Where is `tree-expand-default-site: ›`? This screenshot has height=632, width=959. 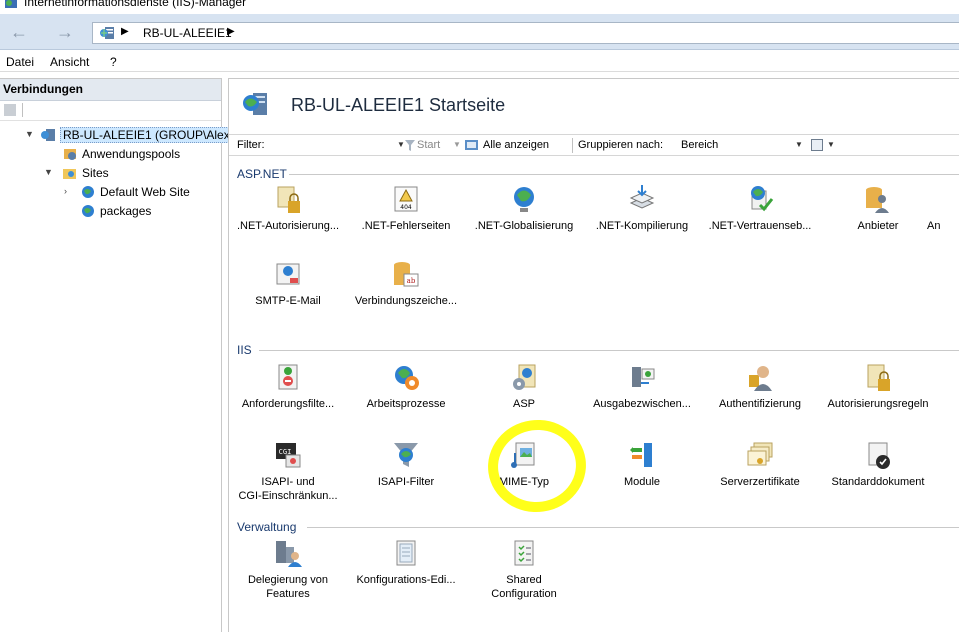
tree-expand-default-site: › is located at coordinates (65, 191).